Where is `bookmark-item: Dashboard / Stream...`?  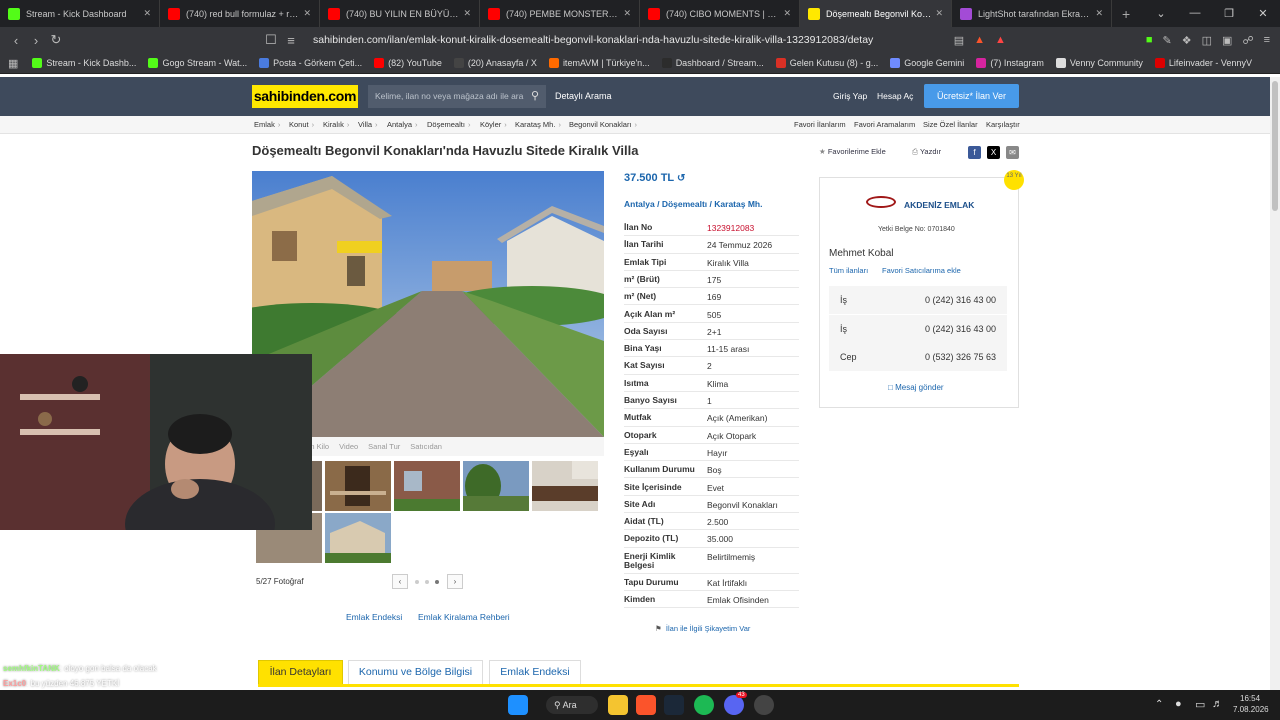
bookmark-item: Dashboard / Stream... is located at coordinates (712, 63).